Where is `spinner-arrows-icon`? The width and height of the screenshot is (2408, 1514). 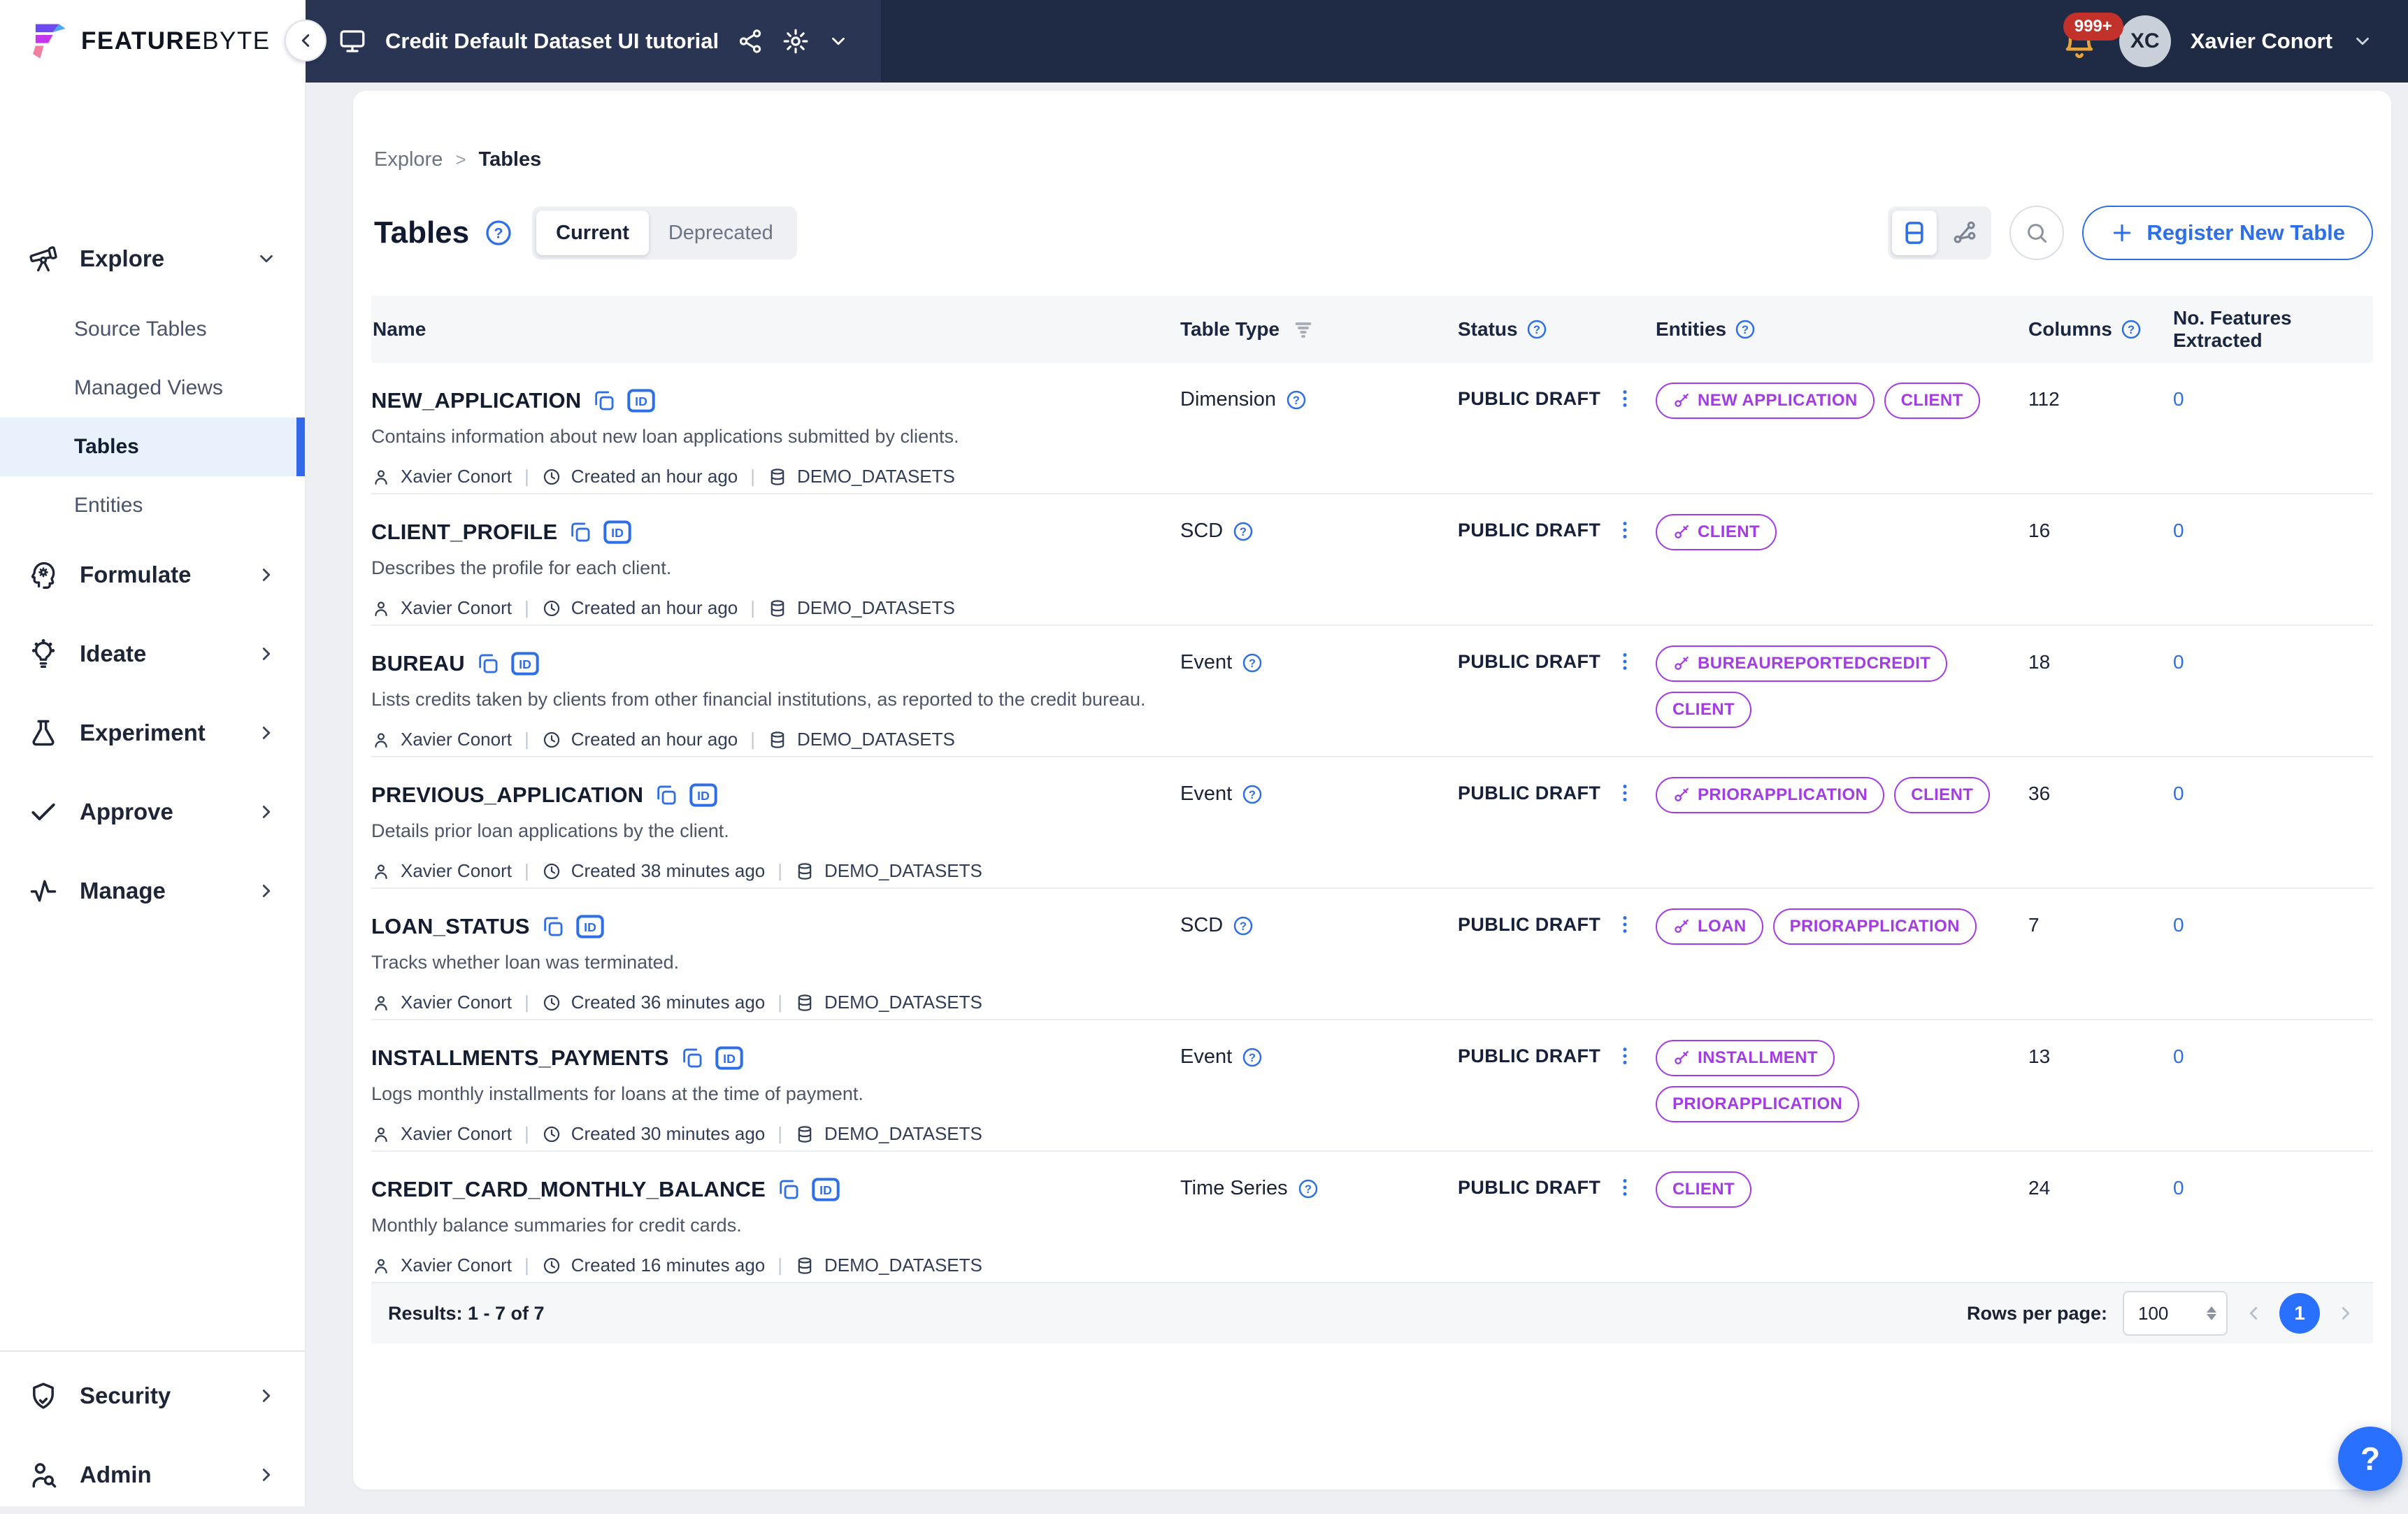
spinner-arrows-icon is located at coordinates (2211, 1313).